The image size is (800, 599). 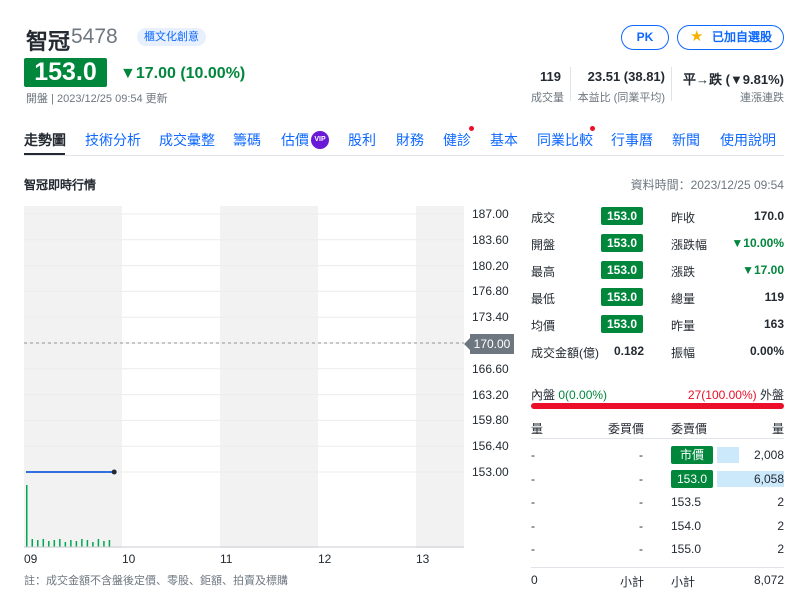 I want to click on y-tick-label: 180.20, so click(x=490, y=265).